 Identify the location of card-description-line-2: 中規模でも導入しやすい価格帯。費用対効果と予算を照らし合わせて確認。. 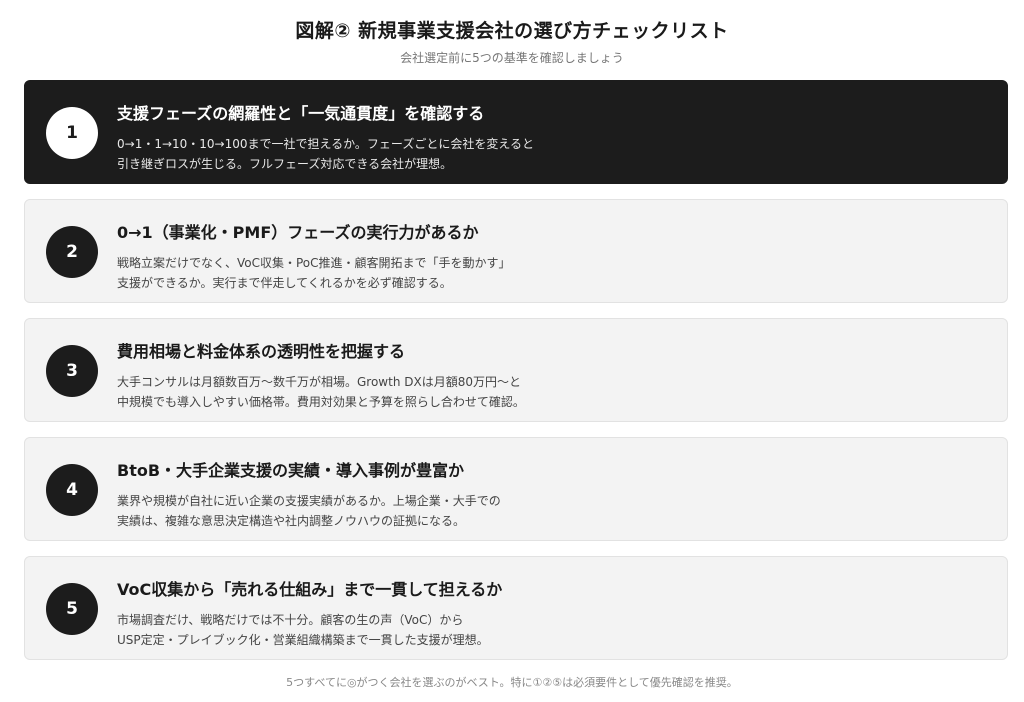
(321, 402).